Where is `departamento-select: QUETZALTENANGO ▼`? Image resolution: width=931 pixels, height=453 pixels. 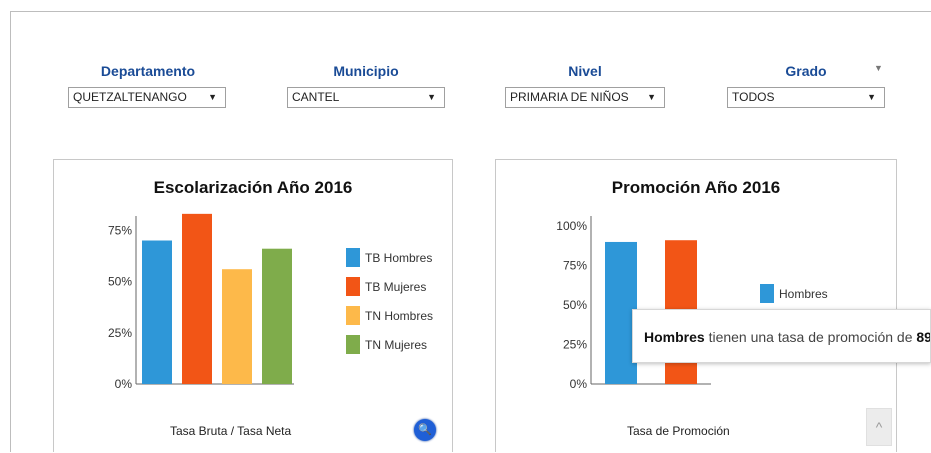
departamento-select: QUETZALTENANGO ▼ is located at coordinates (147, 97).